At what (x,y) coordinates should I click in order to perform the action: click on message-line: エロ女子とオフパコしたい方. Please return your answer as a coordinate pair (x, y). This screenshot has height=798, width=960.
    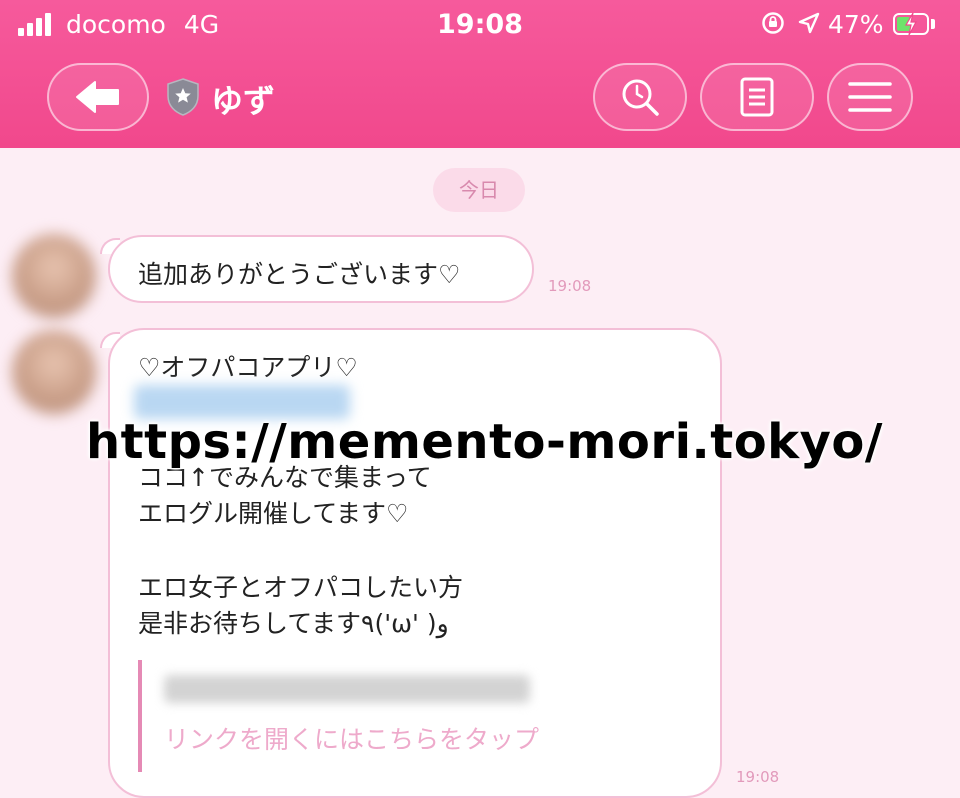
    Looking at the image, I should click on (301, 587).